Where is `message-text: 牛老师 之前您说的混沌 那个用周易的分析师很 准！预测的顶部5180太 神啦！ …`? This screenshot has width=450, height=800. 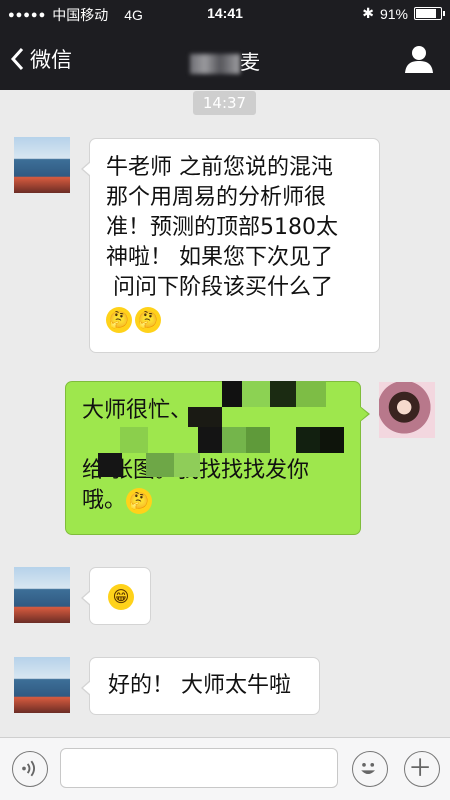 message-text: 牛老师 之前您说的混沌 那个用周易的分析师很 准！预测的顶部5180太 神啦！ … is located at coordinates (222, 227).